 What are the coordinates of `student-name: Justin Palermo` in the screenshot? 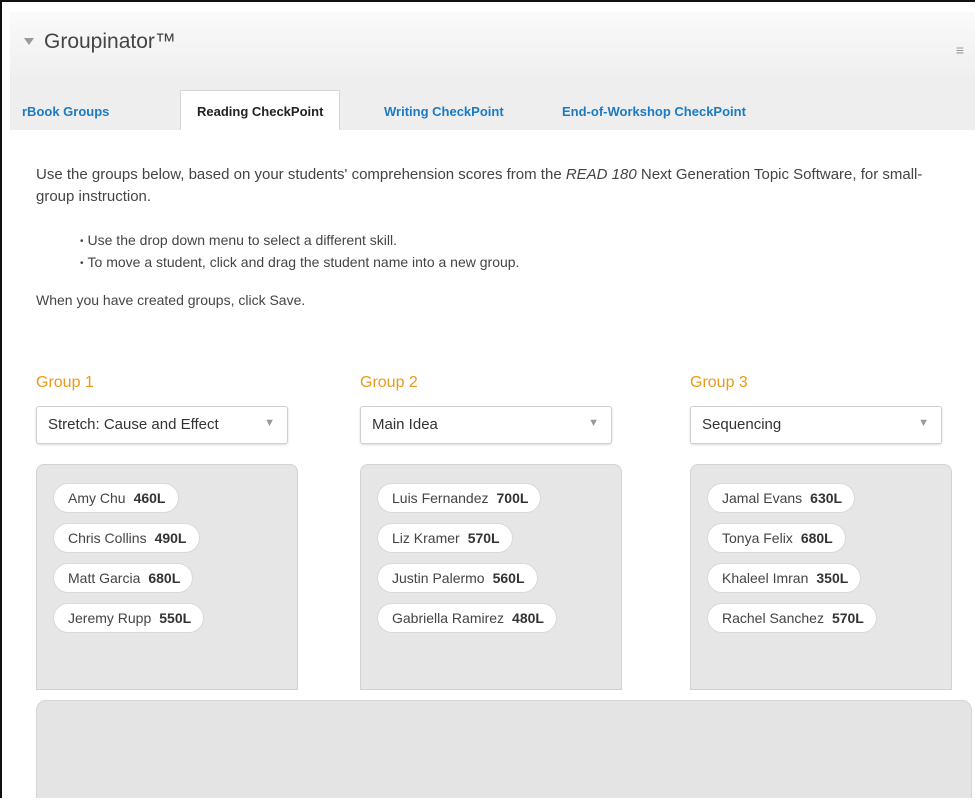 It's located at (438, 578).